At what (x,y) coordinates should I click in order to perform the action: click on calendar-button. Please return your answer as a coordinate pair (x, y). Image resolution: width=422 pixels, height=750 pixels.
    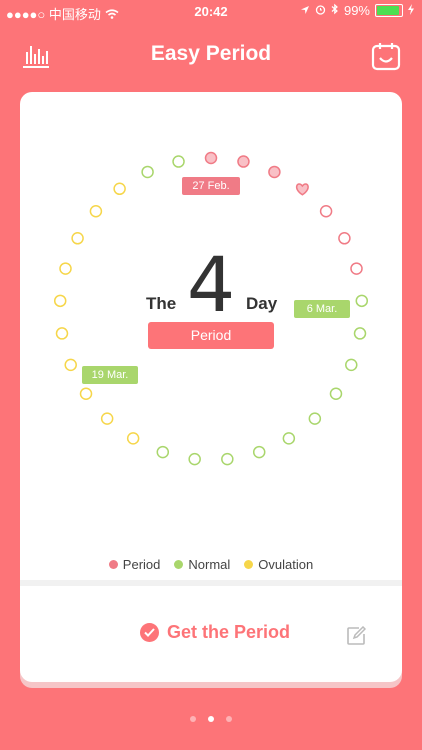
    Looking at the image, I should click on (386, 56).